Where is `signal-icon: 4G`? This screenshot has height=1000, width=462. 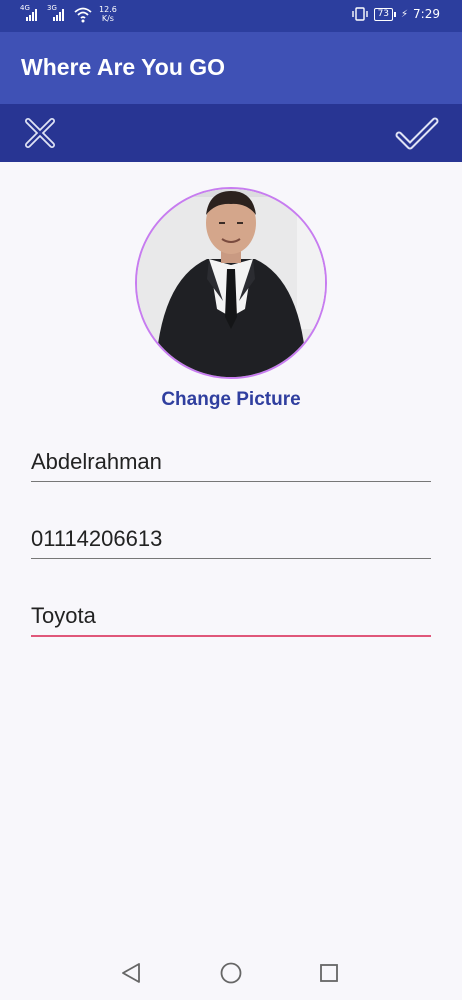 signal-icon: 4G is located at coordinates (31, 14).